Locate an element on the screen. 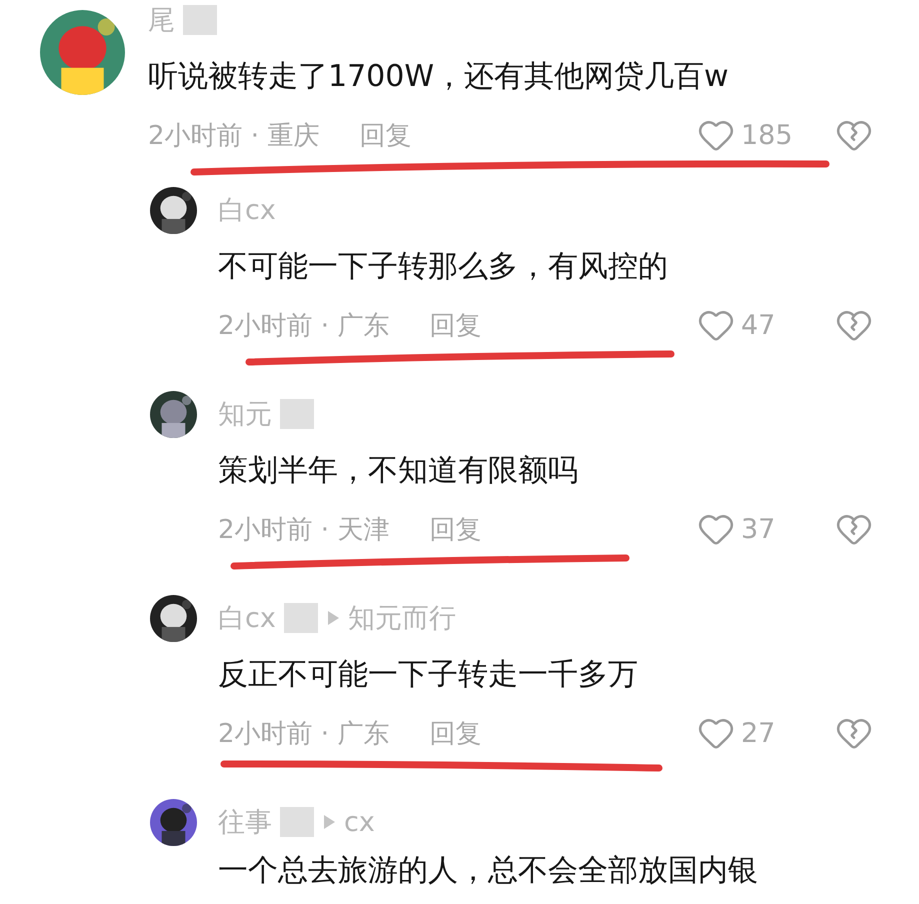 The image size is (919, 904). username: 知元 is located at coordinates (245, 414).